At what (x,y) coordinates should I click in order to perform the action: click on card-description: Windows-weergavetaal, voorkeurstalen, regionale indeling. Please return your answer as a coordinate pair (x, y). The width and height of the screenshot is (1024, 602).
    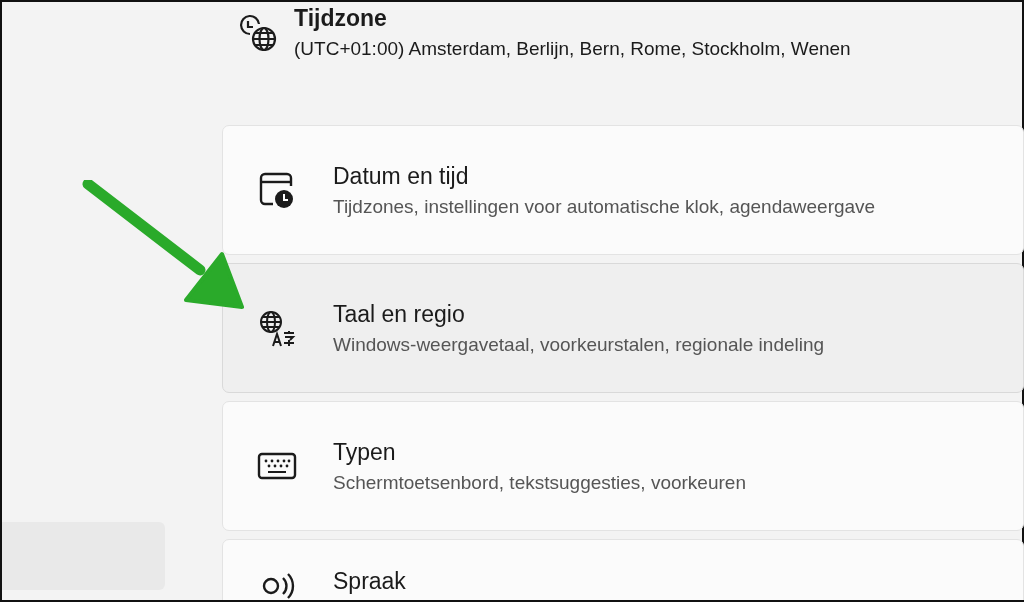
    Looking at the image, I should click on (579, 344).